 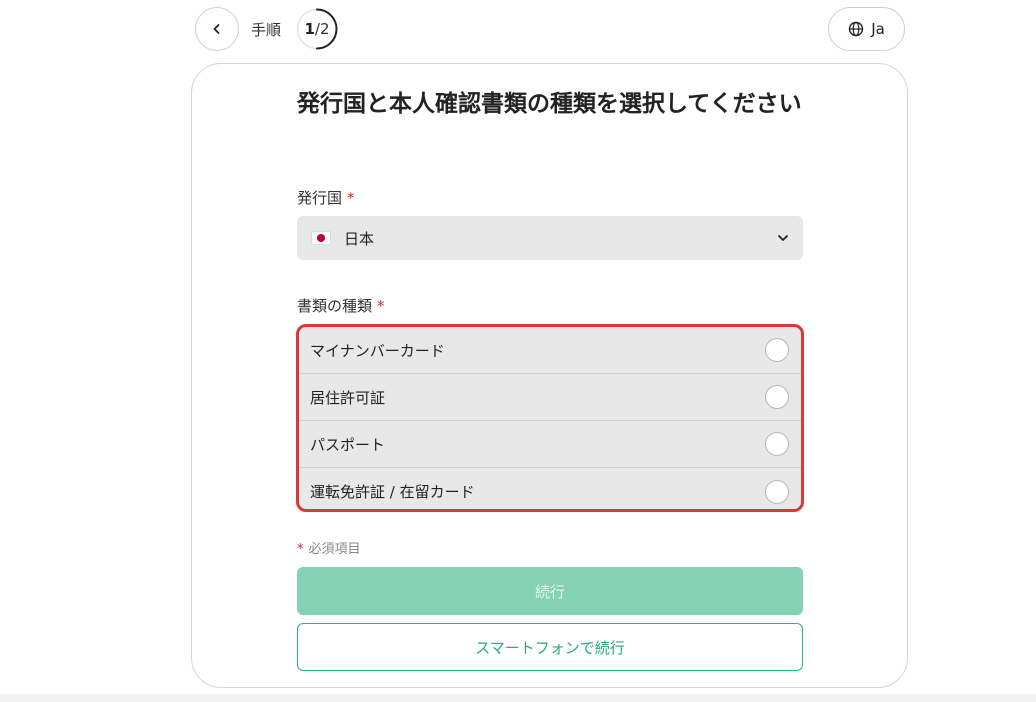 I want to click on japan-flag-icon, so click(x=321, y=238).